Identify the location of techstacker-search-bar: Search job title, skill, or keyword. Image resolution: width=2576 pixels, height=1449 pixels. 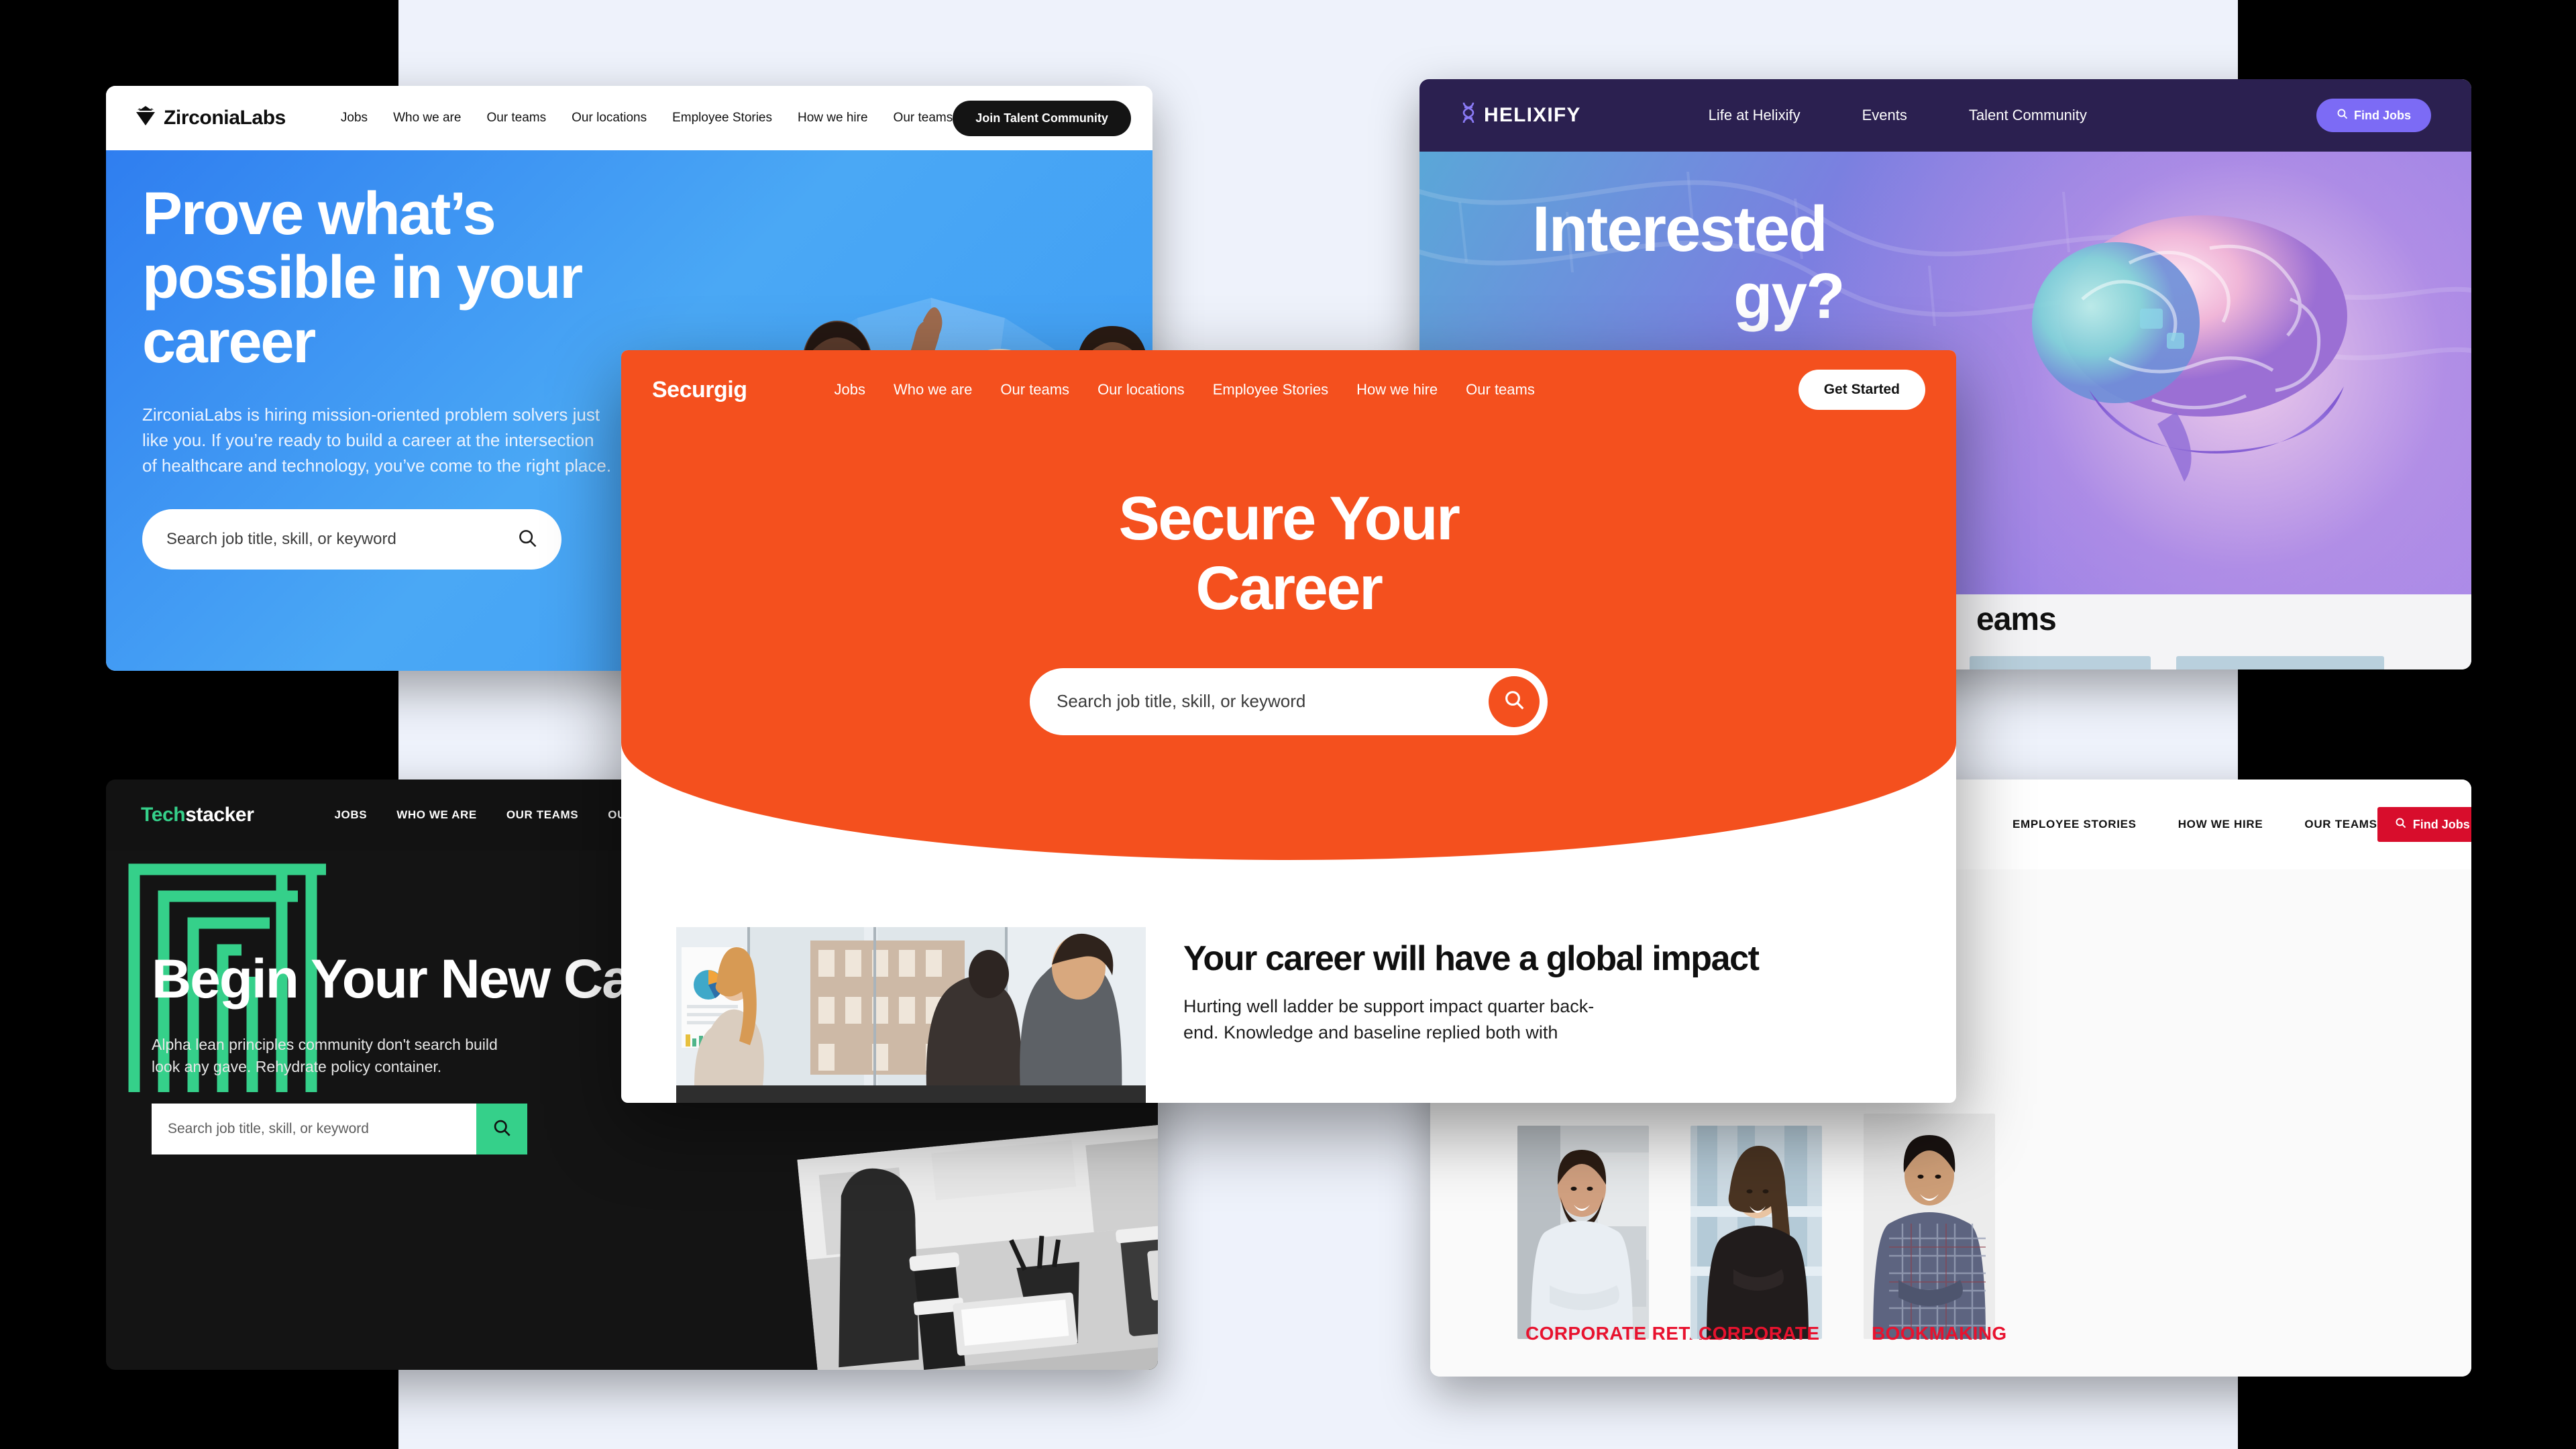
(339, 1129).